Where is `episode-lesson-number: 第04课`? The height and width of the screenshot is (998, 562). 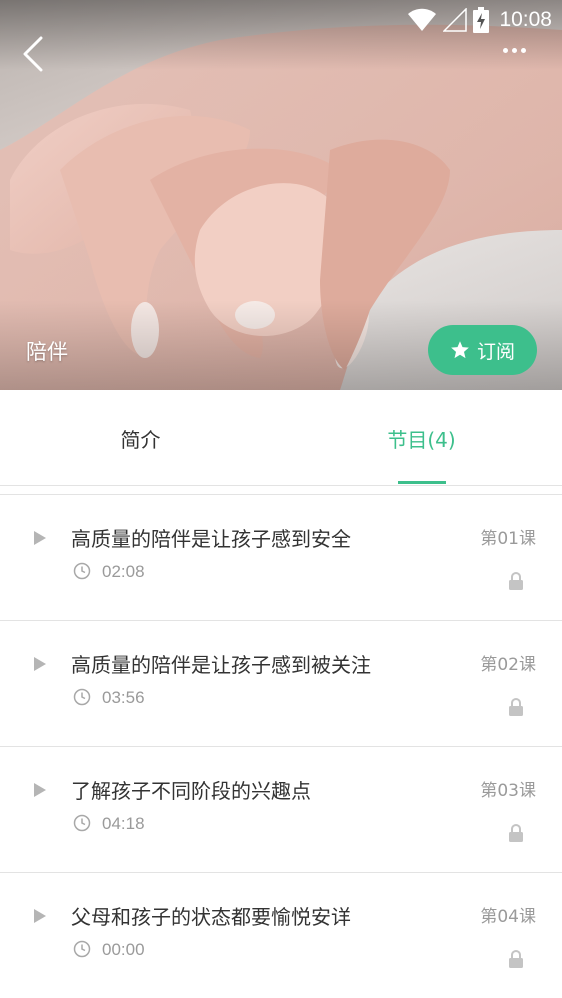 episode-lesson-number: 第04课 is located at coordinates (508, 917).